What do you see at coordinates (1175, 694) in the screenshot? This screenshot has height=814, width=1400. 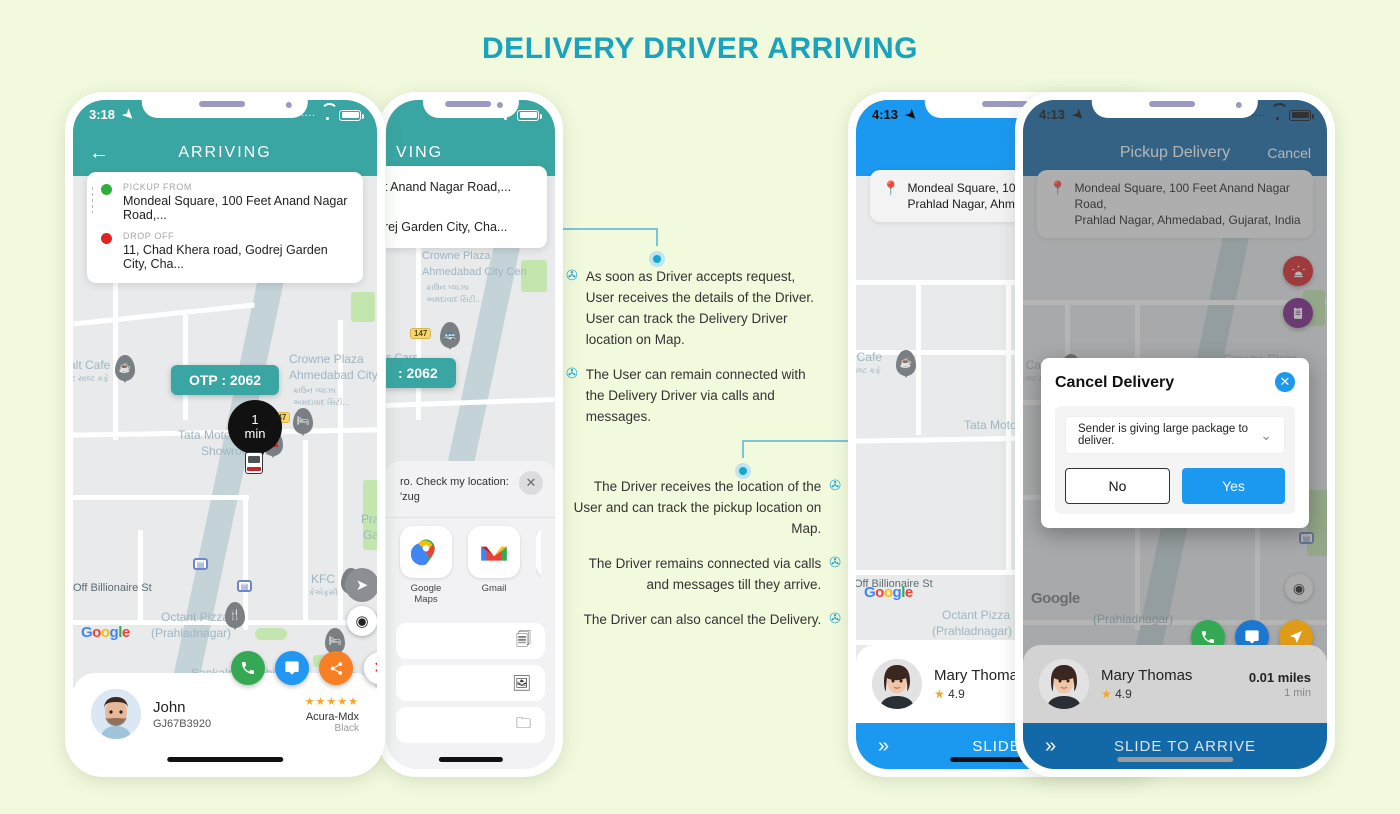 I see `driver-rating: ★ 4.9` at bounding box center [1175, 694].